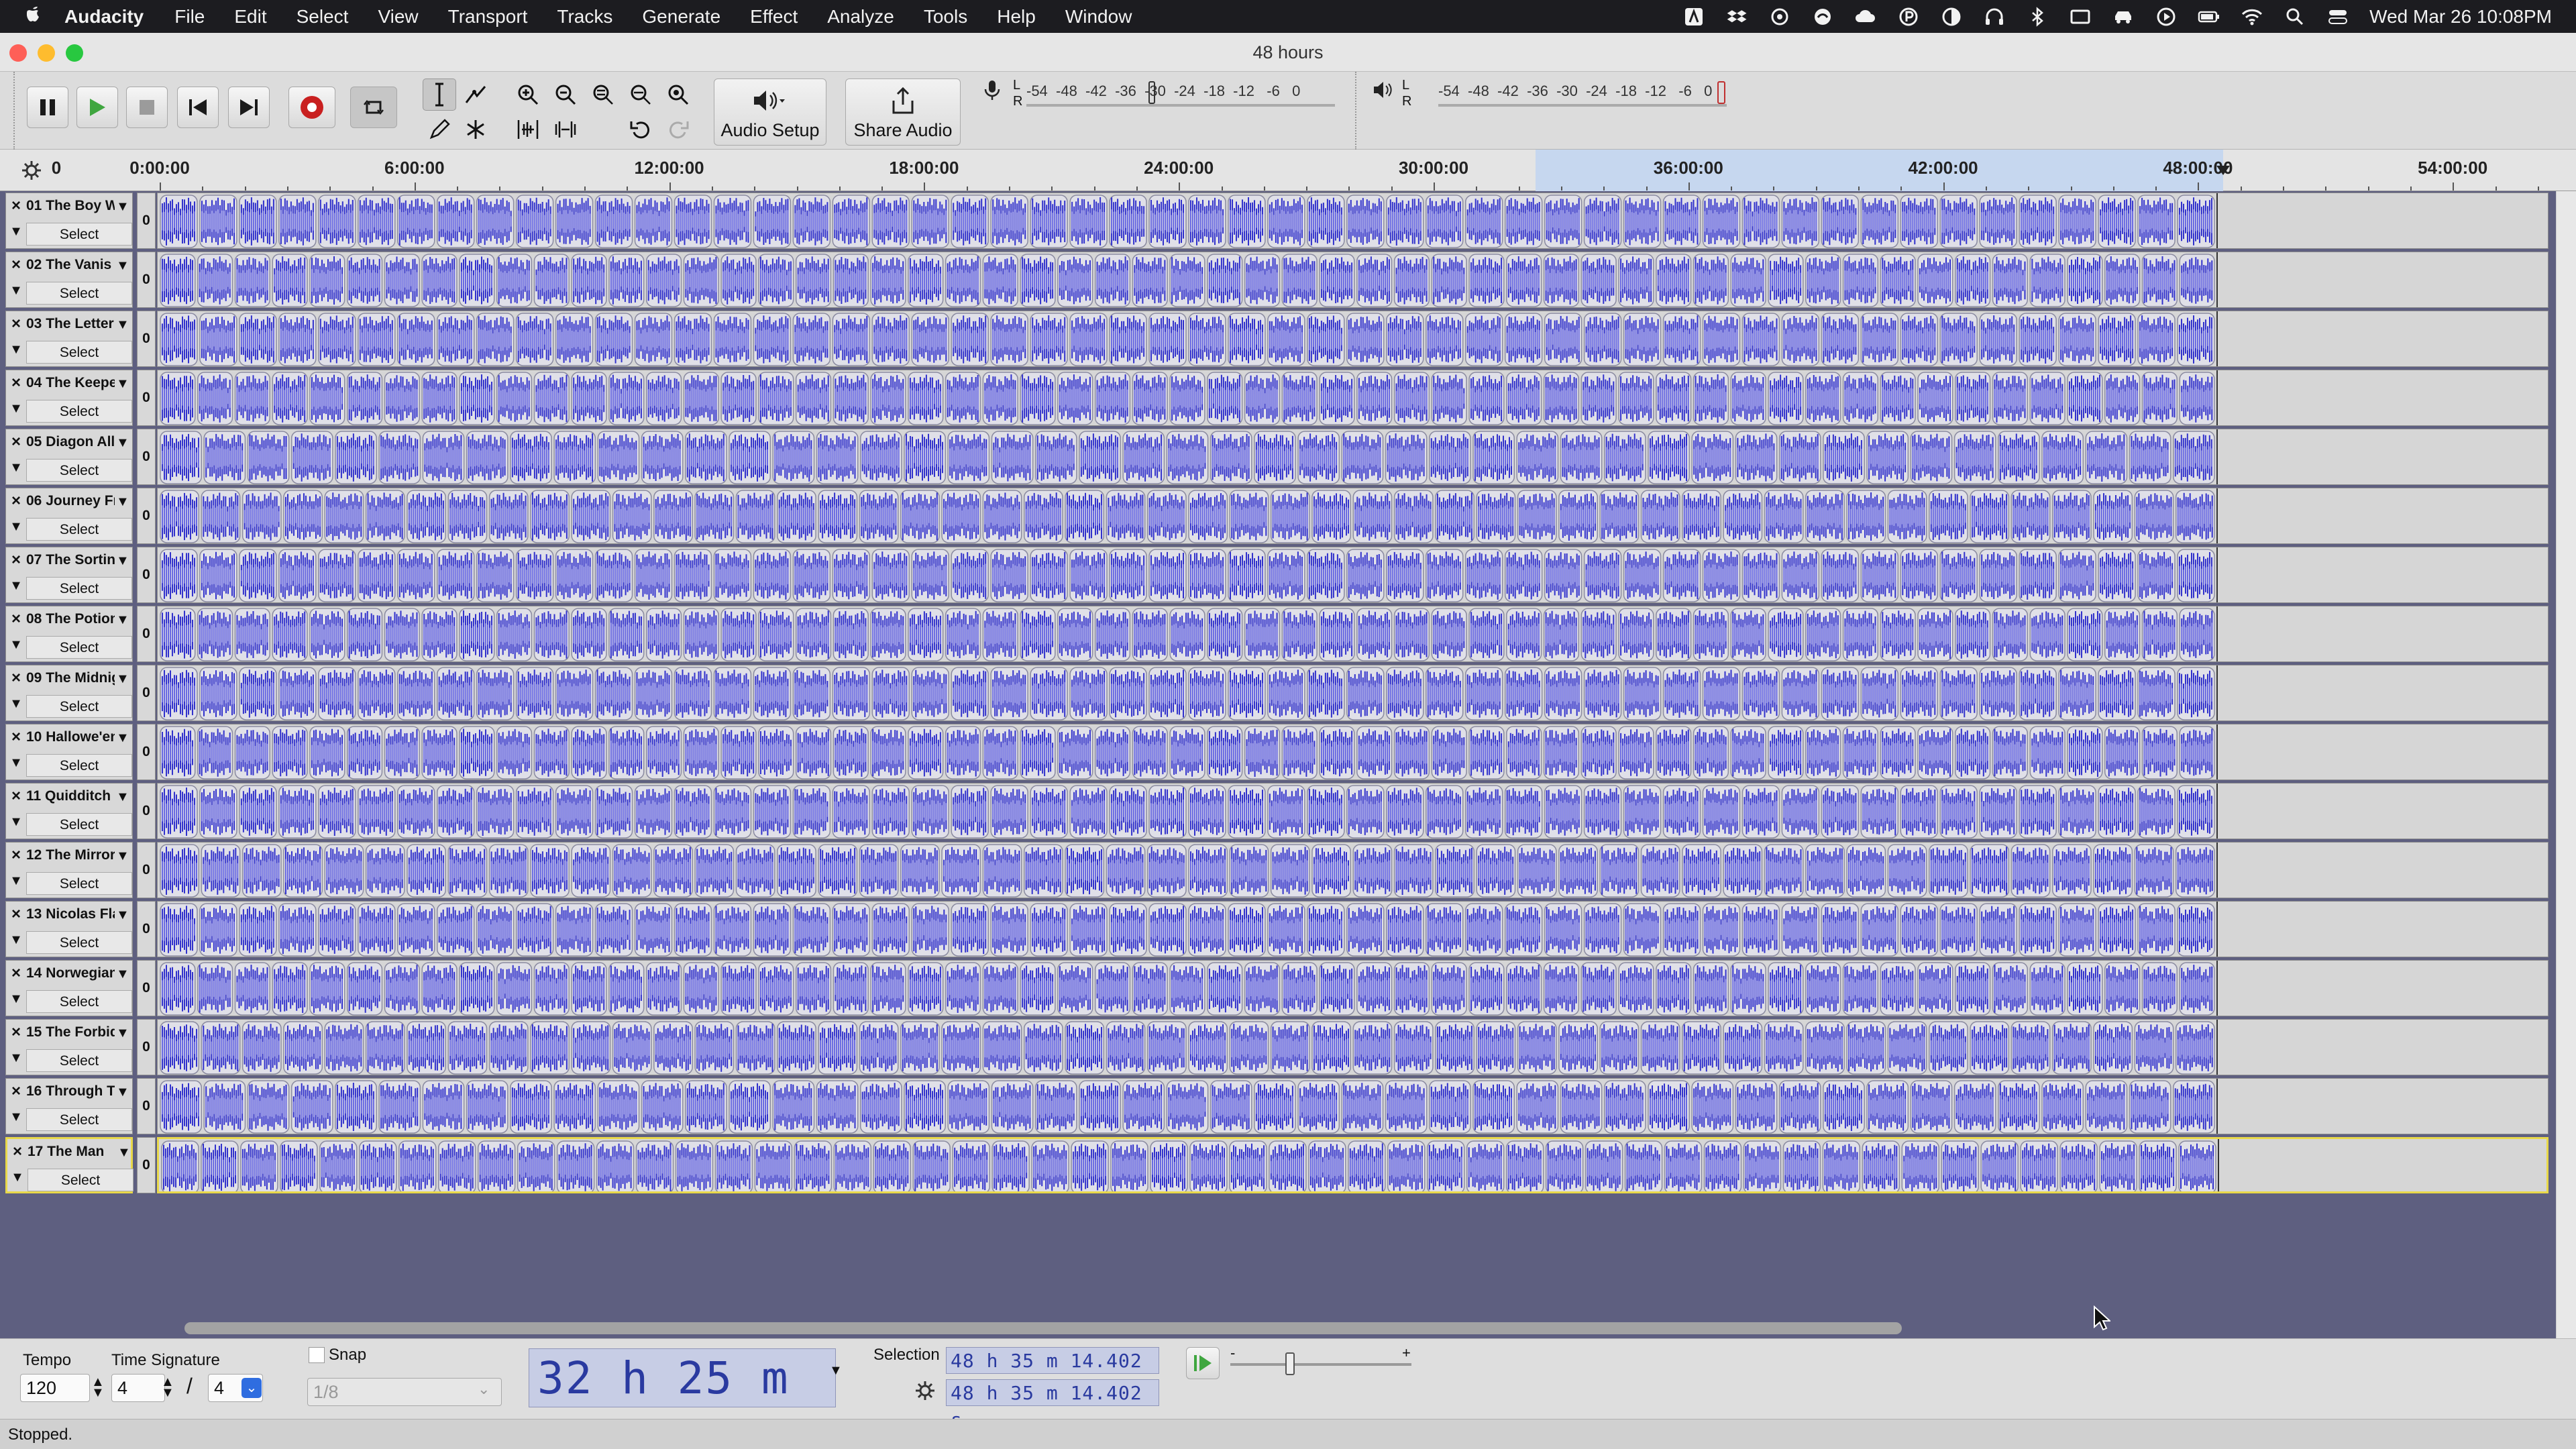  What do you see at coordinates (945, 17) in the screenshot?
I see `menu-tools: Tools` at bounding box center [945, 17].